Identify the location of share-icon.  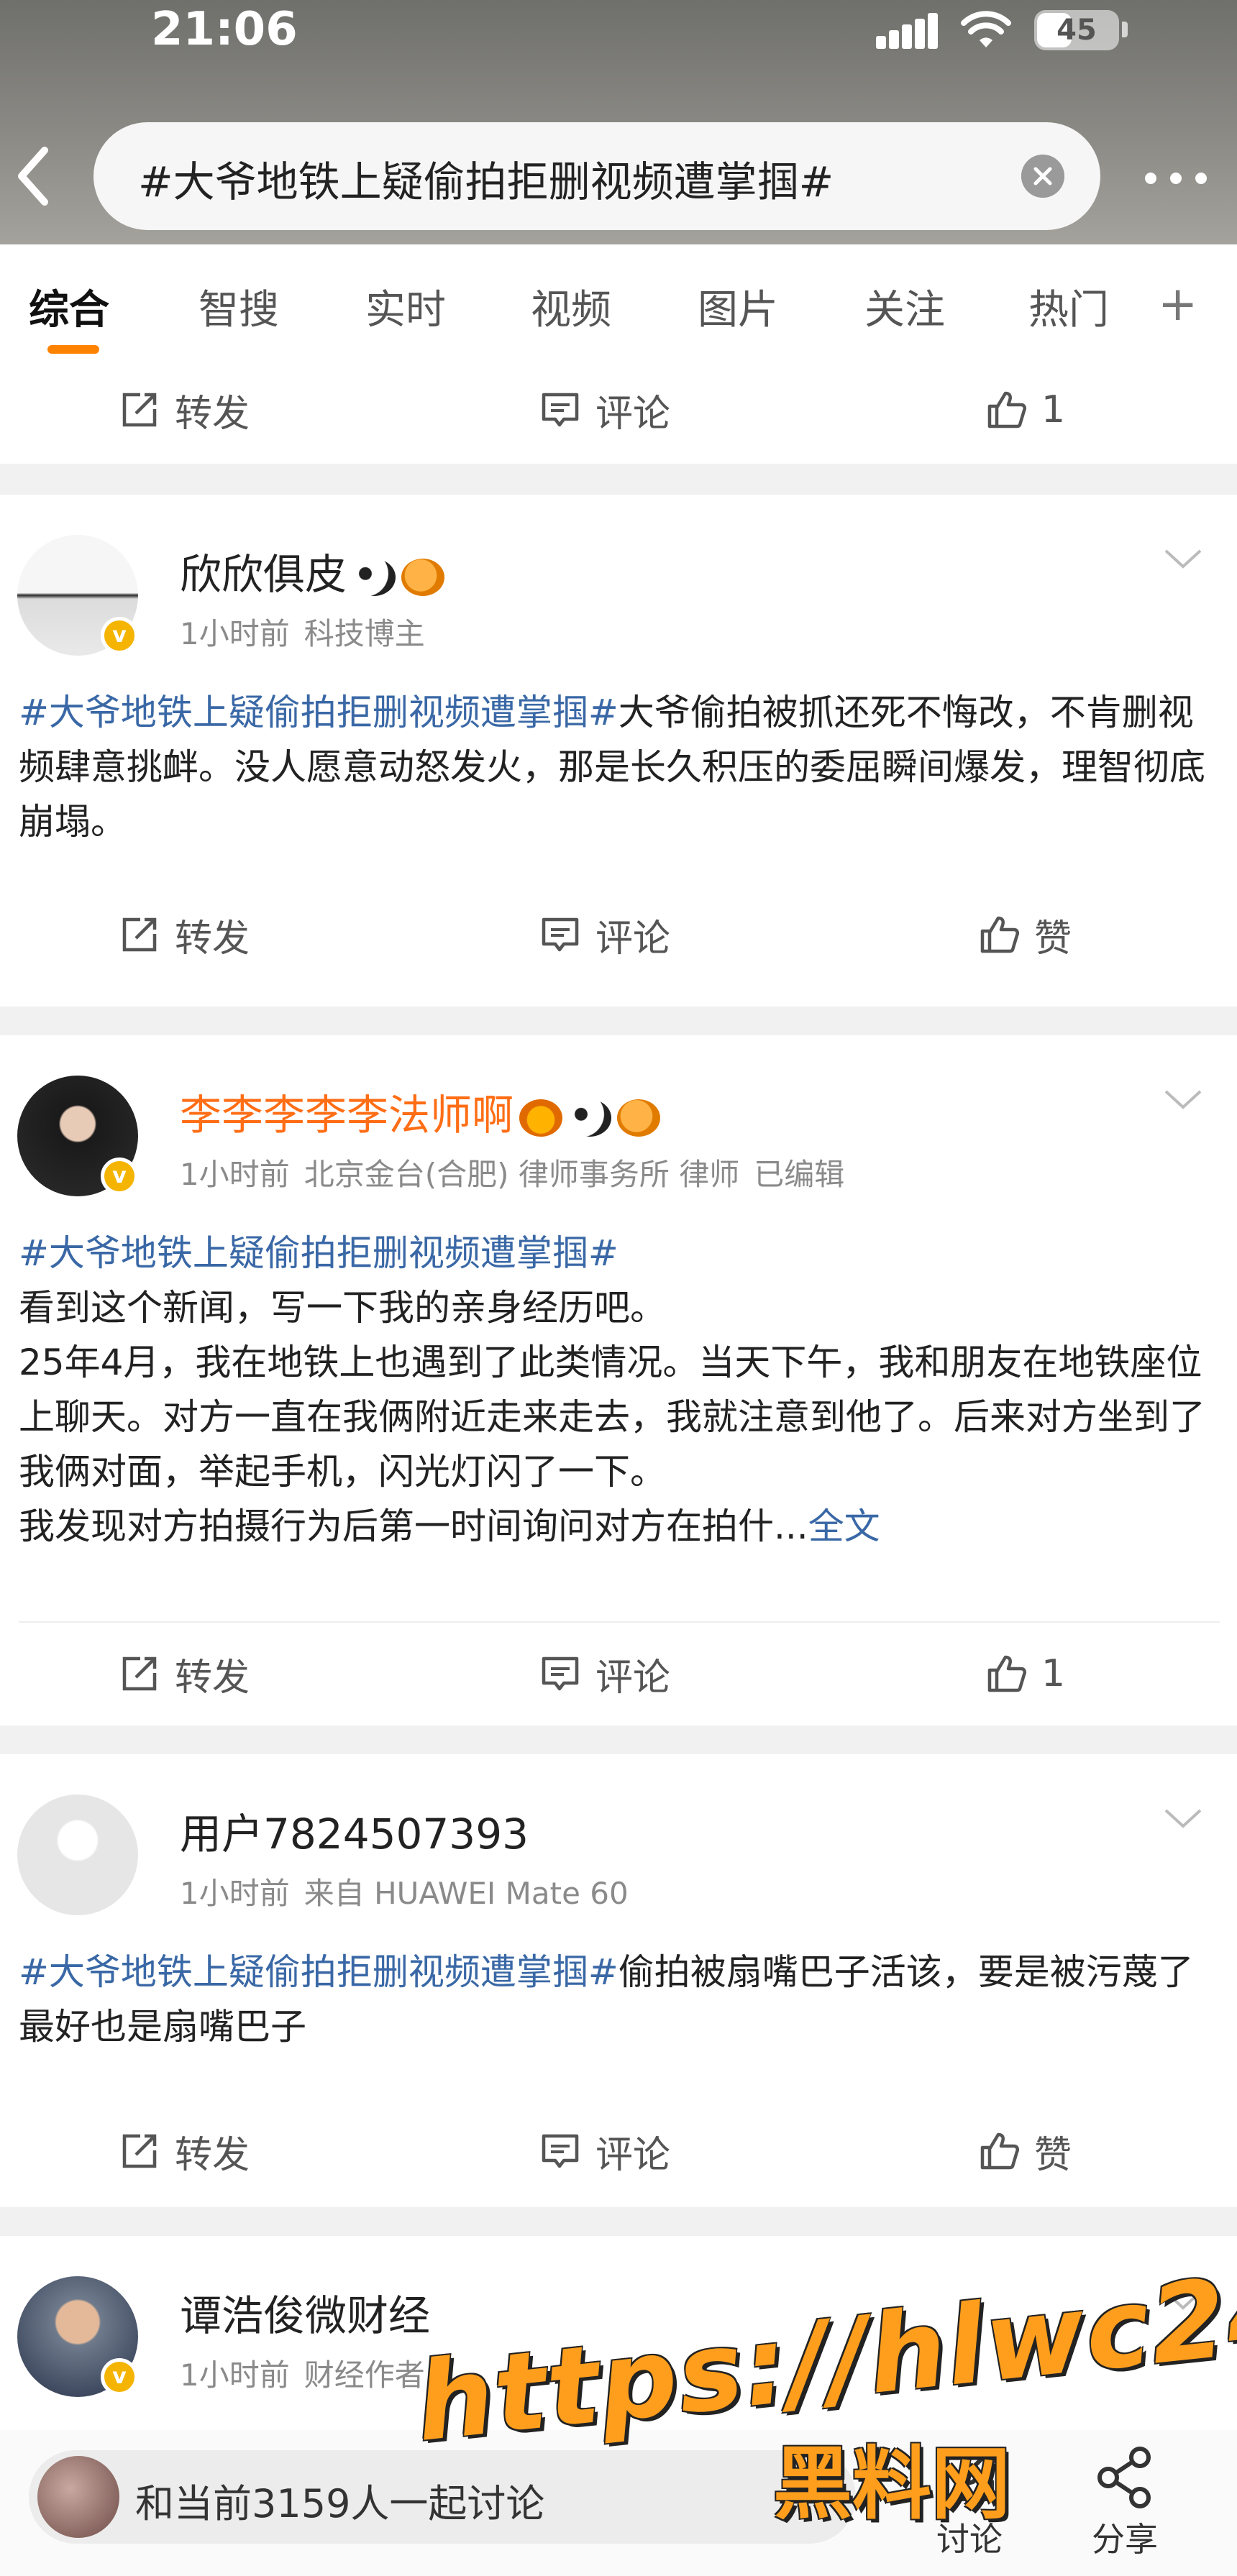
(1124, 2477).